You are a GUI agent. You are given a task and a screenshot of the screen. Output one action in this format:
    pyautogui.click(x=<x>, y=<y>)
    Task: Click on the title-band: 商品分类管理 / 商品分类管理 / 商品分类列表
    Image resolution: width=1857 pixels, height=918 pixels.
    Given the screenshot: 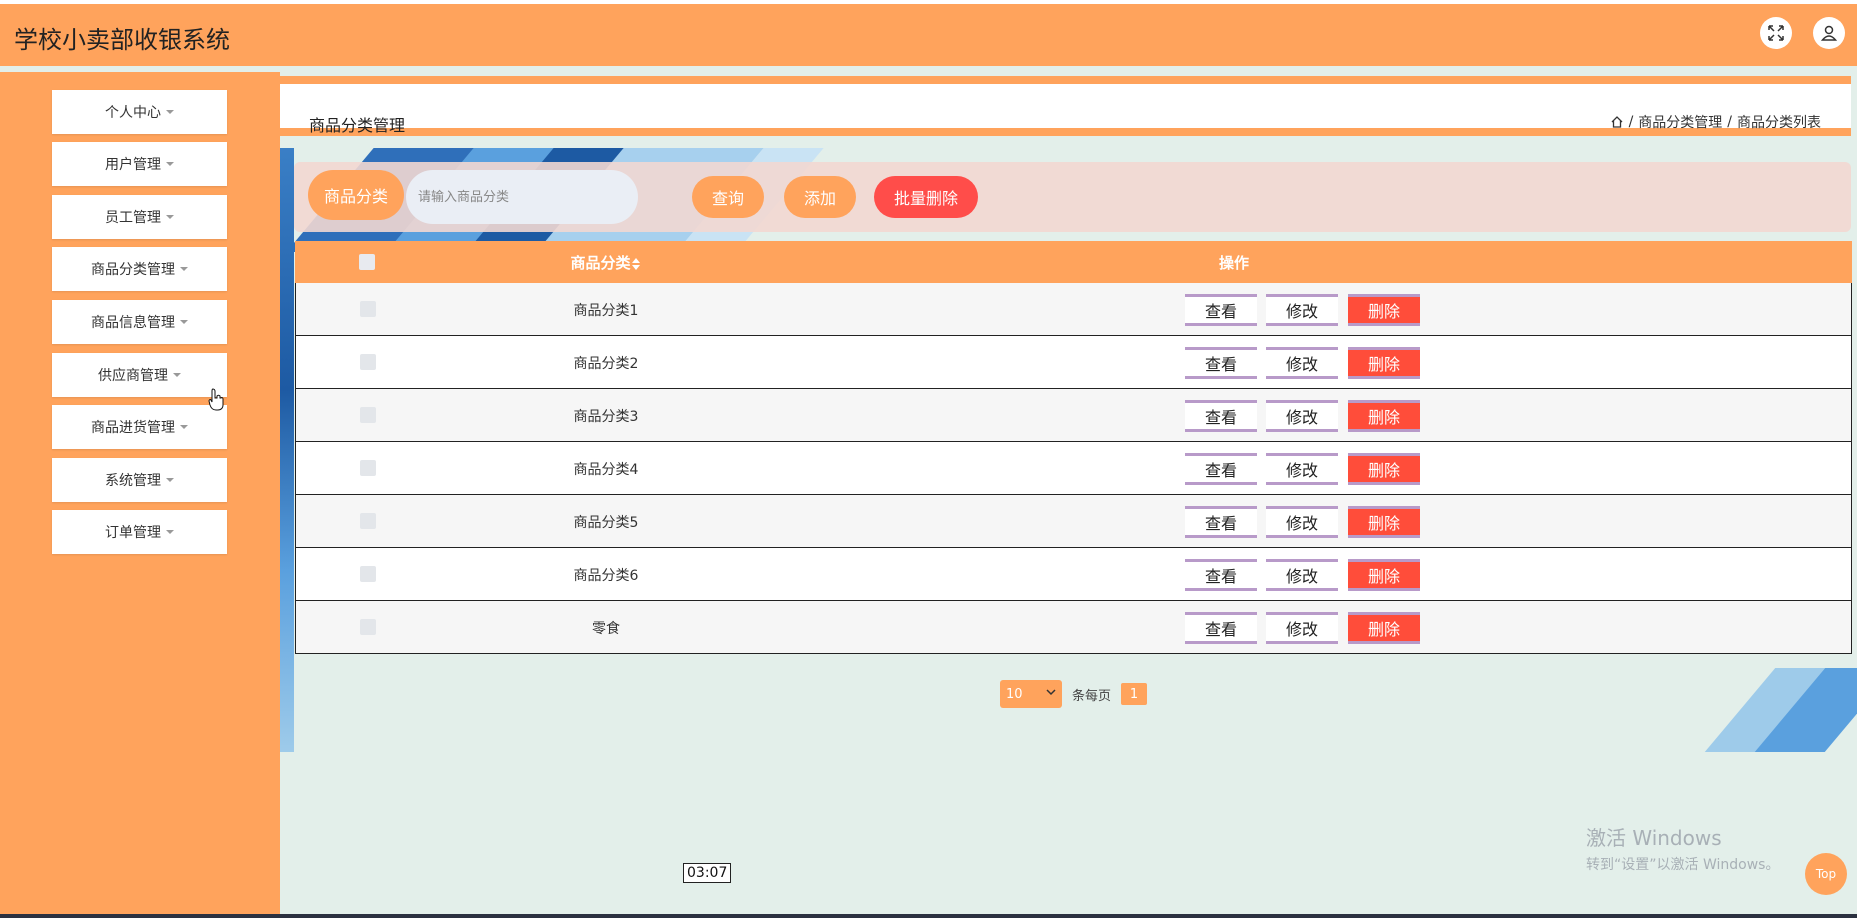 What is the action you would take?
    pyautogui.click(x=1065, y=106)
    